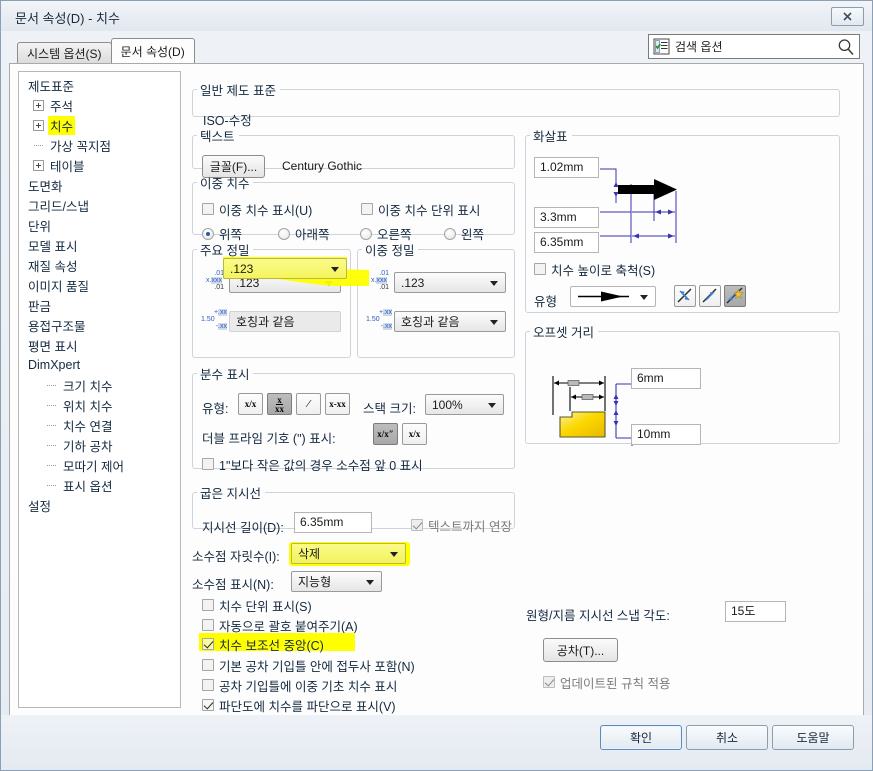 This screenshot has height=771, width=873. Describe the element at coordinates (566, 242) in the screenshot. I see `arrow-length-input: 6.35mm` at that location.